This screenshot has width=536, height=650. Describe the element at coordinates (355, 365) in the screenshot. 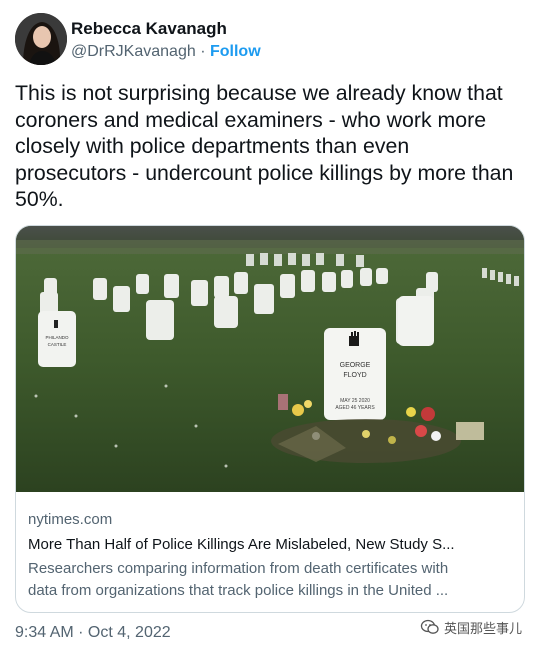

I see `main-headstone-line1: GEORGE` at that location.